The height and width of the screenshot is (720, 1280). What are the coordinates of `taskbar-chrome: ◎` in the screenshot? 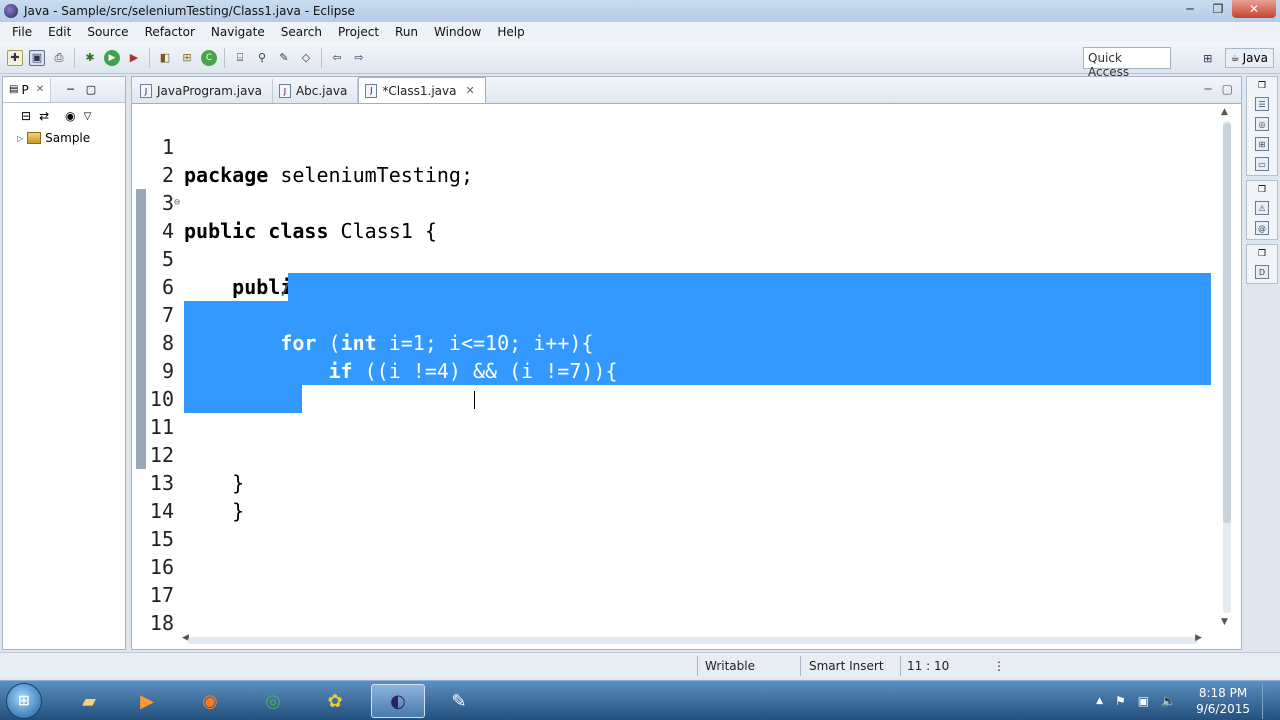 It's located at (273, 701).